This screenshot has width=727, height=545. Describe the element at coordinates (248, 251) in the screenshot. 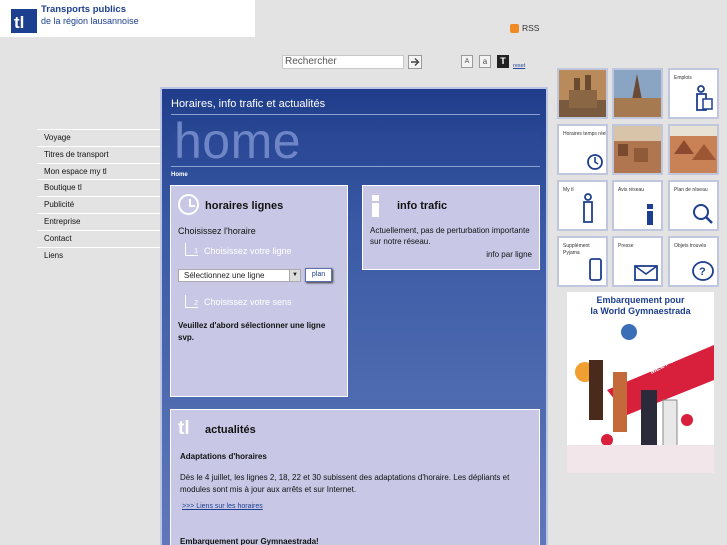

I see `step-1-label: Choisissez votre ligne` at that location.